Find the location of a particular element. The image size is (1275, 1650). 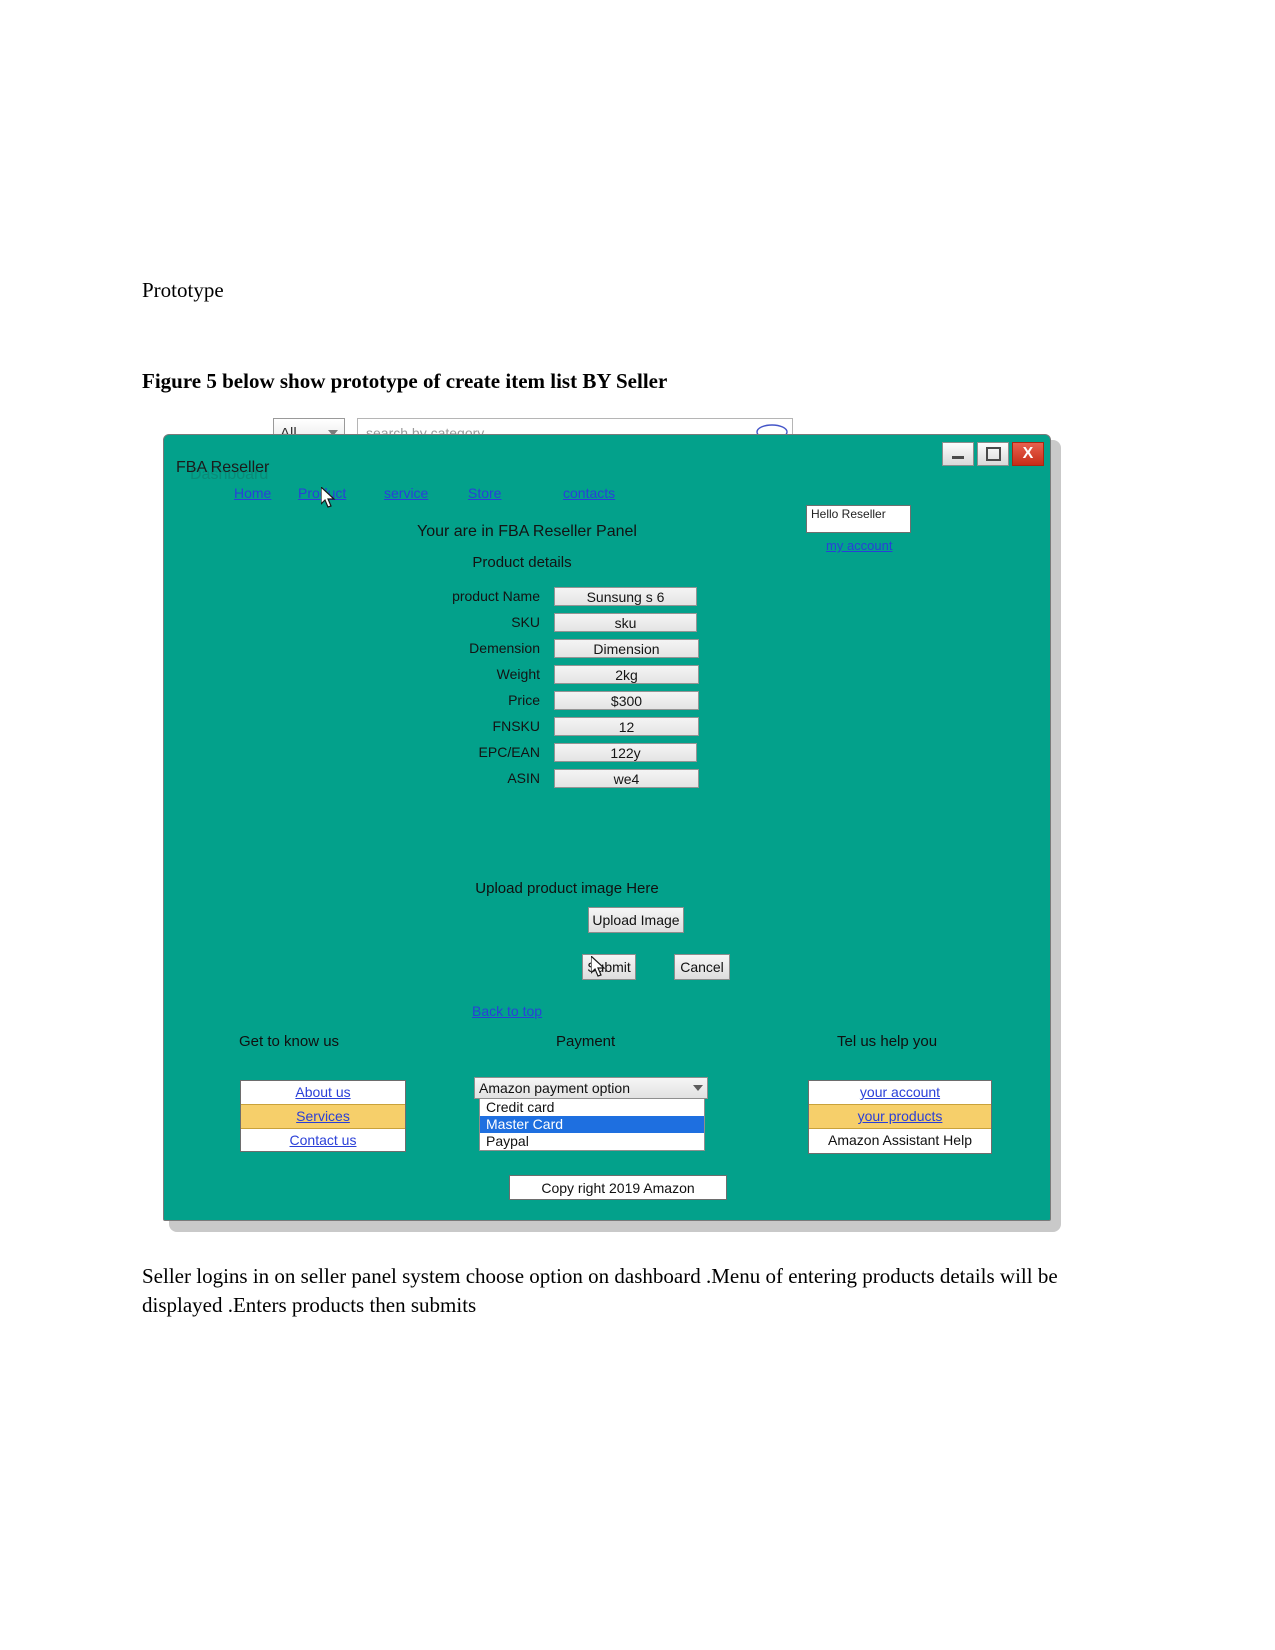

nav-item-service: service is located at coordinates (426, 493).